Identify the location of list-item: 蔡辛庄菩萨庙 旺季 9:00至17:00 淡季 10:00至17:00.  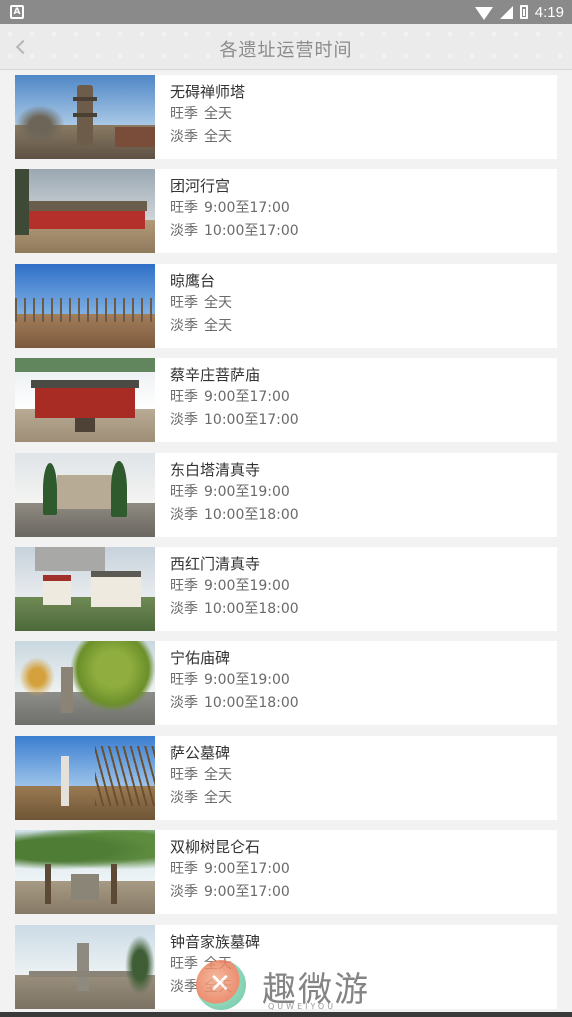
(286, 400).